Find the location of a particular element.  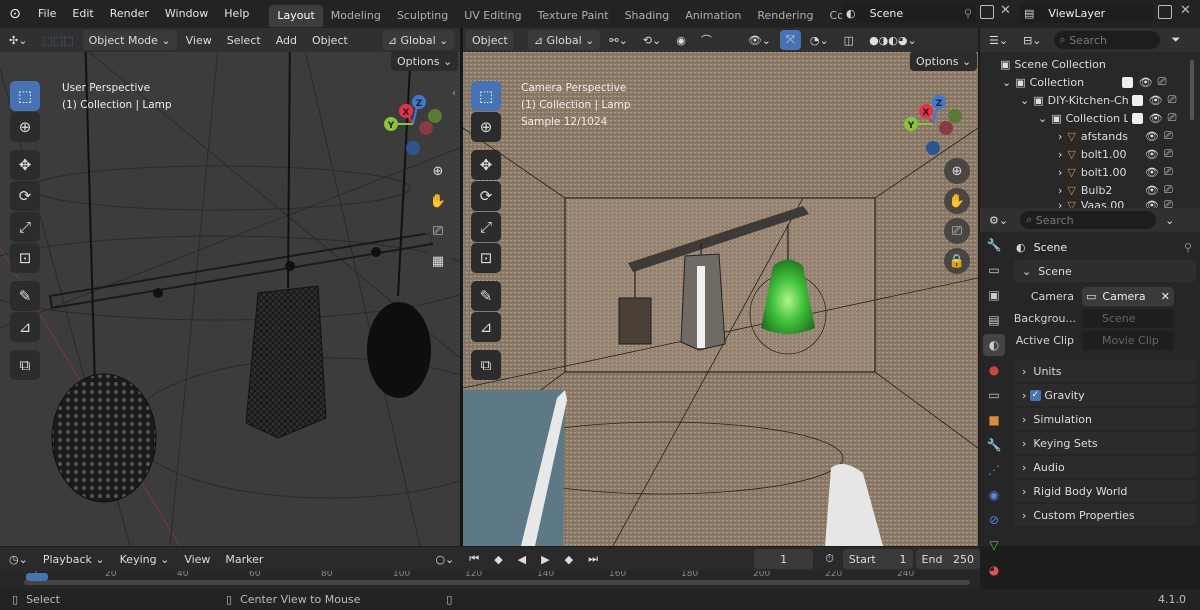

stopwatch-icon: ⏱ is located at coordinates (829, 559).